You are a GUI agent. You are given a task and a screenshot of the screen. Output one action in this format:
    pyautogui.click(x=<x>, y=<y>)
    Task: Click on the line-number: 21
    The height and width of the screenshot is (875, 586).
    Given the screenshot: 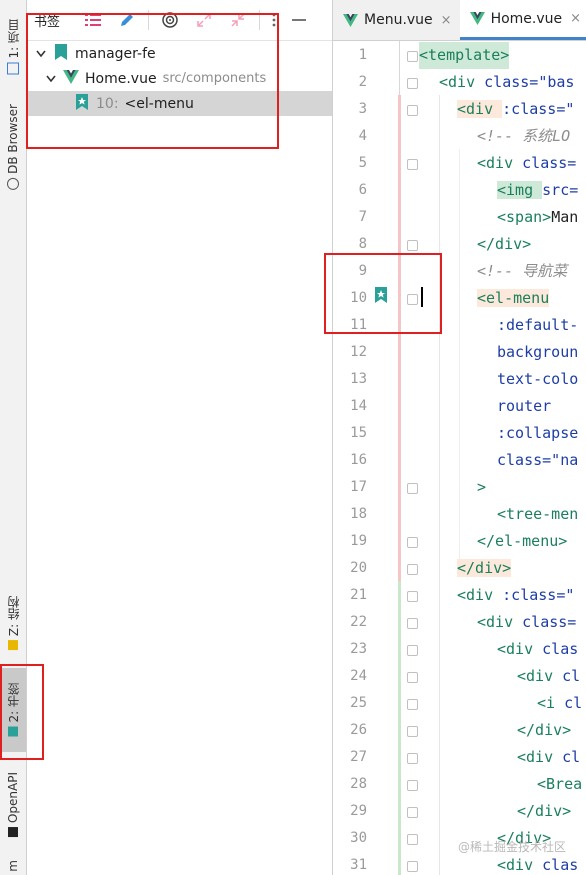 What is the action you would take?
    pyautogui.click(x=358, y=595)
    